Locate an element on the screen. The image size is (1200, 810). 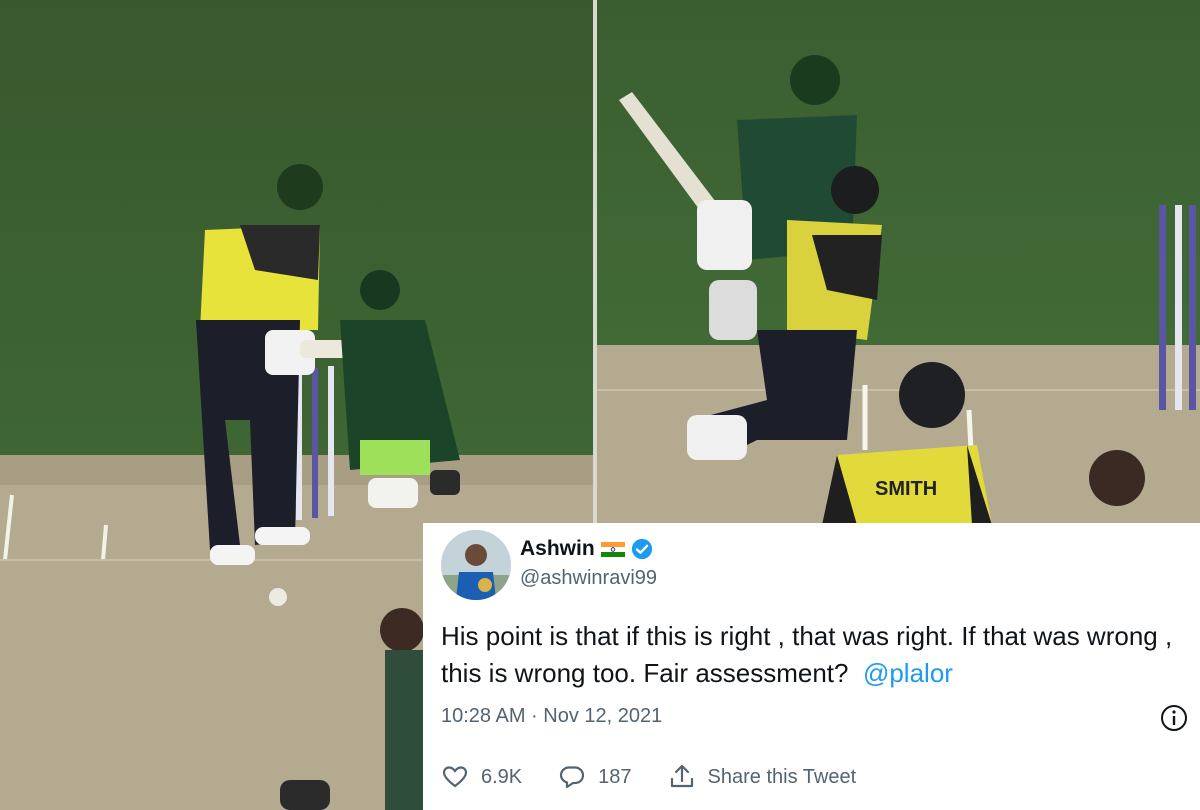
mention-link: @plalor is located at coordinates (908, 673).